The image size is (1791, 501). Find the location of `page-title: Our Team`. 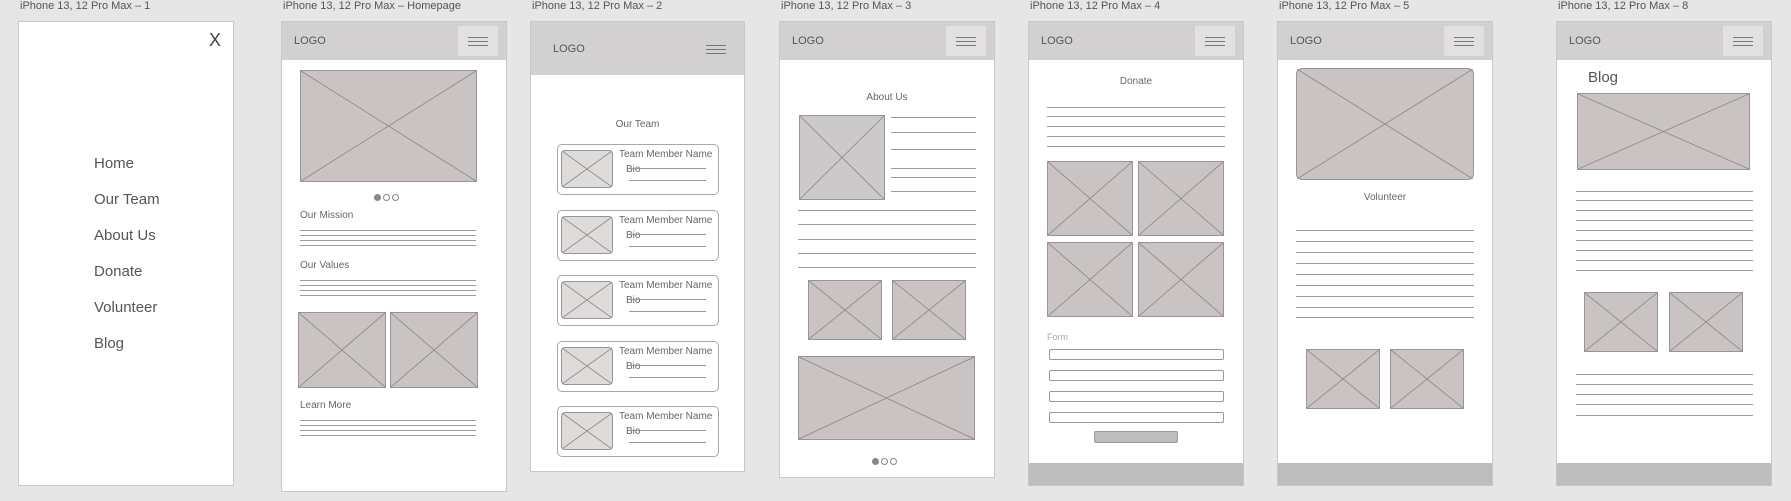

page-title: Our Team is located at coordinates (637, 124).